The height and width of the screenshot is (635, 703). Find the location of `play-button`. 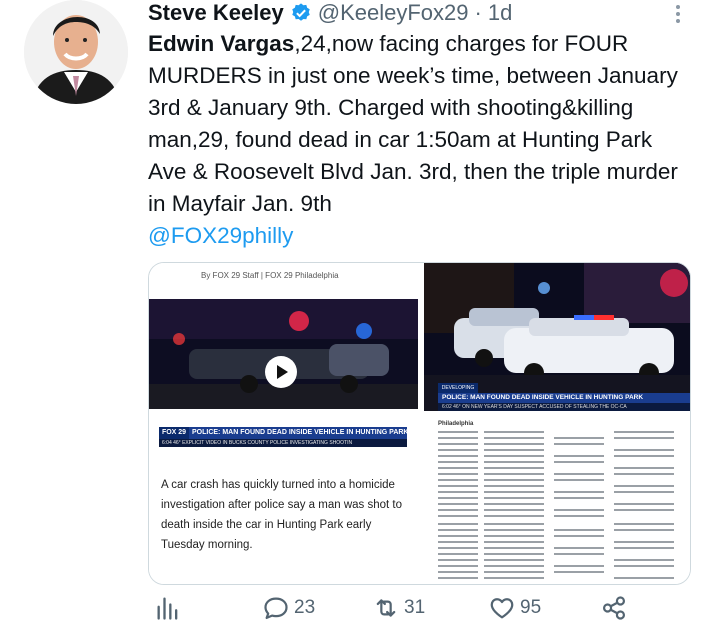

play-button is located at coordinates (281, 372).